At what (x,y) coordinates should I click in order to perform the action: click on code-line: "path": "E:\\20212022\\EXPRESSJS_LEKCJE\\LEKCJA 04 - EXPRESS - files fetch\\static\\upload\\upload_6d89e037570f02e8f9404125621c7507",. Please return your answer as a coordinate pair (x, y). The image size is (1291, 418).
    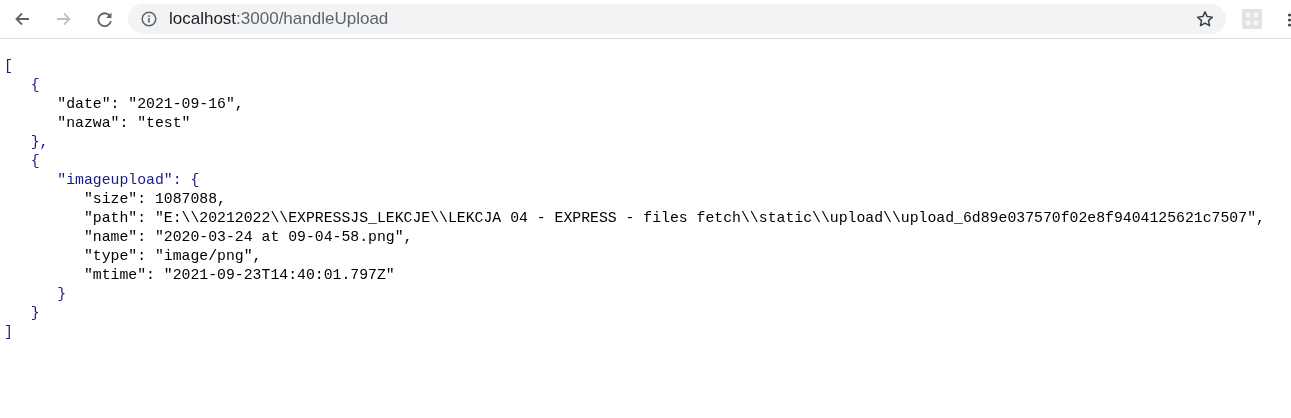
    Looking at the image, I should click on (674, 218).